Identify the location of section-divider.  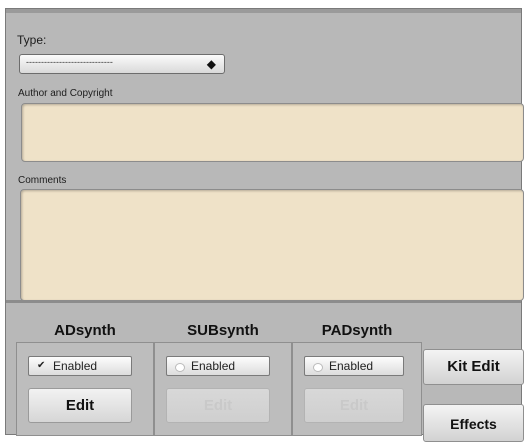
(263, 301).